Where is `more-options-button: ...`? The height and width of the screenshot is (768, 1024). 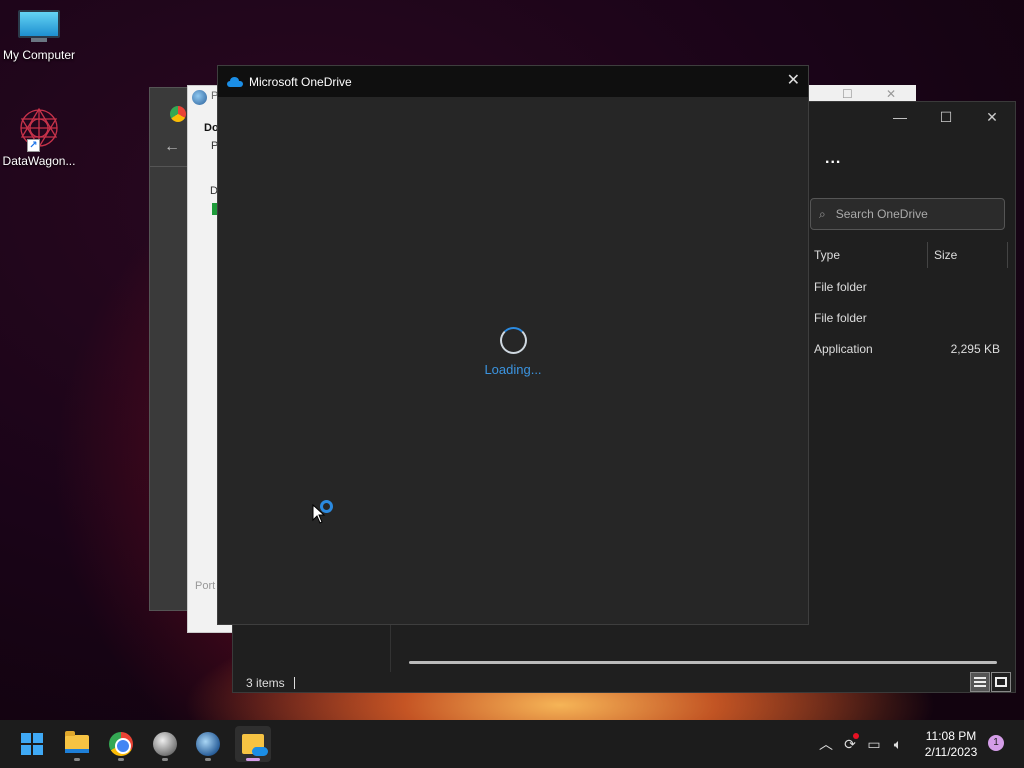
more-options-button: ... is located at coordinates (833, 159).